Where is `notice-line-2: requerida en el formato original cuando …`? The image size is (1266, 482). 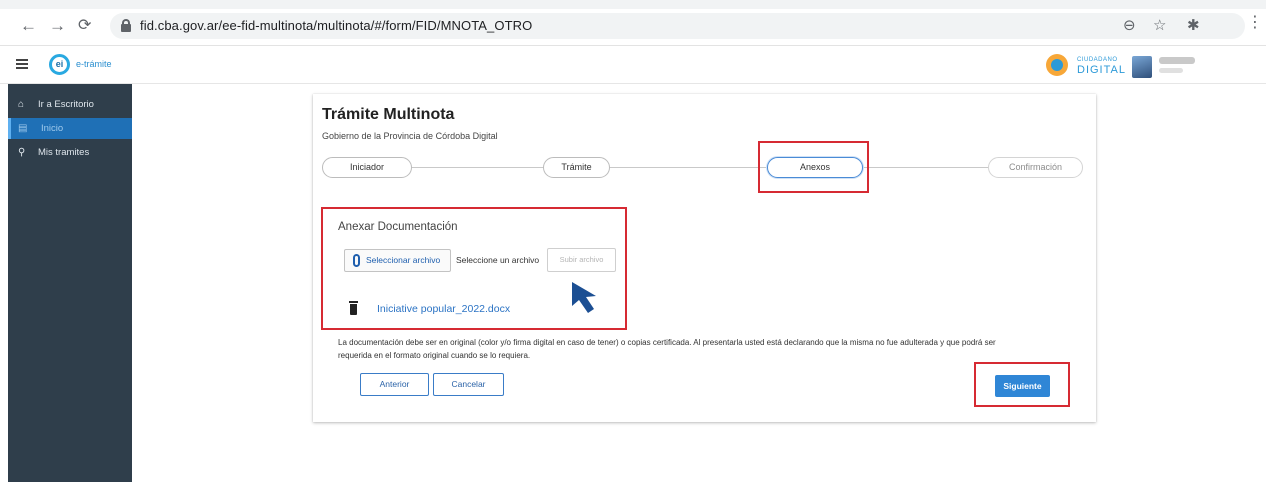
notice-line-2: requerida en el formato original cuando … is located at coordinates (434, 355).